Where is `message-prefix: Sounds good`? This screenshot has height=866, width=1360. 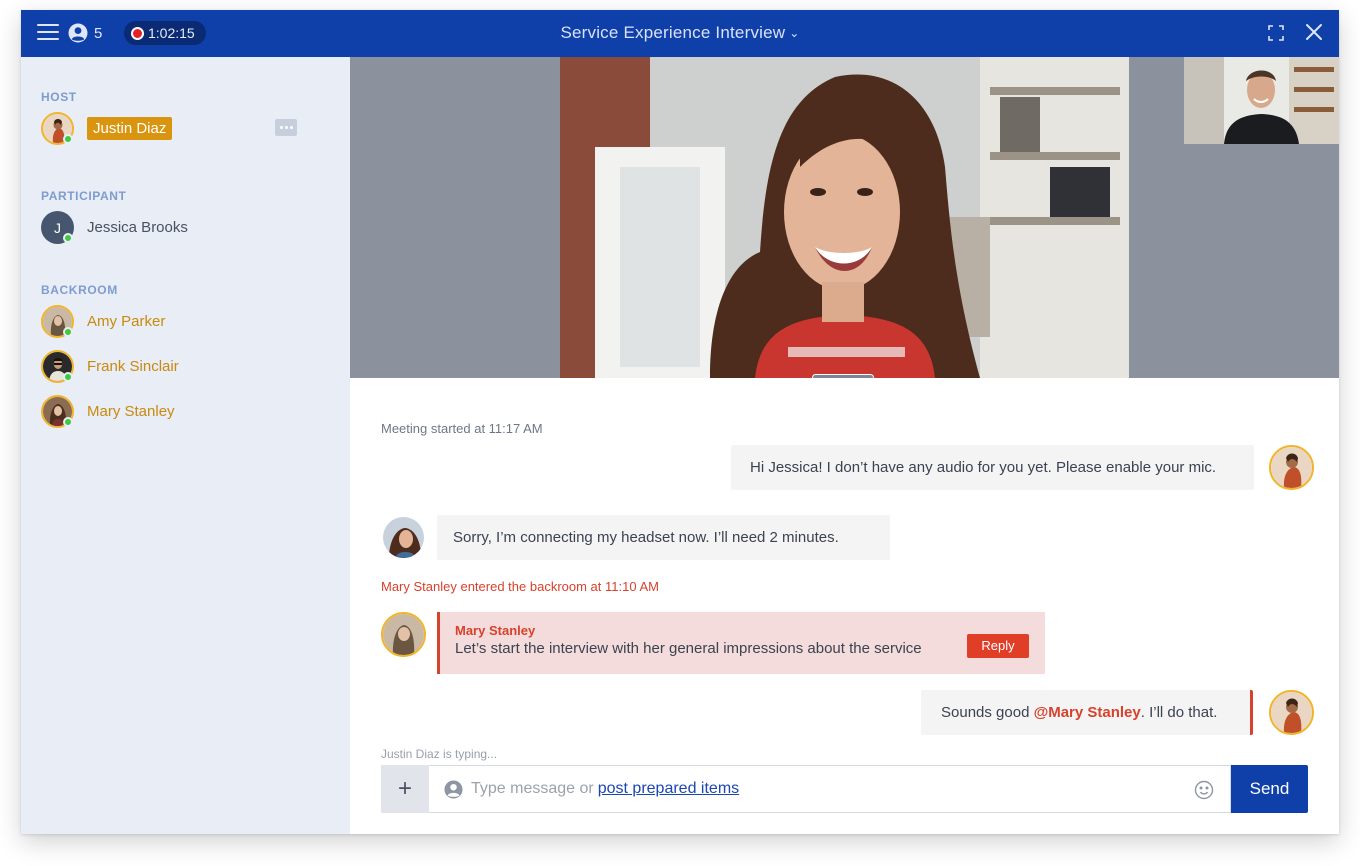 message-prefix: Sounds good is located at coordinates (987, 712).